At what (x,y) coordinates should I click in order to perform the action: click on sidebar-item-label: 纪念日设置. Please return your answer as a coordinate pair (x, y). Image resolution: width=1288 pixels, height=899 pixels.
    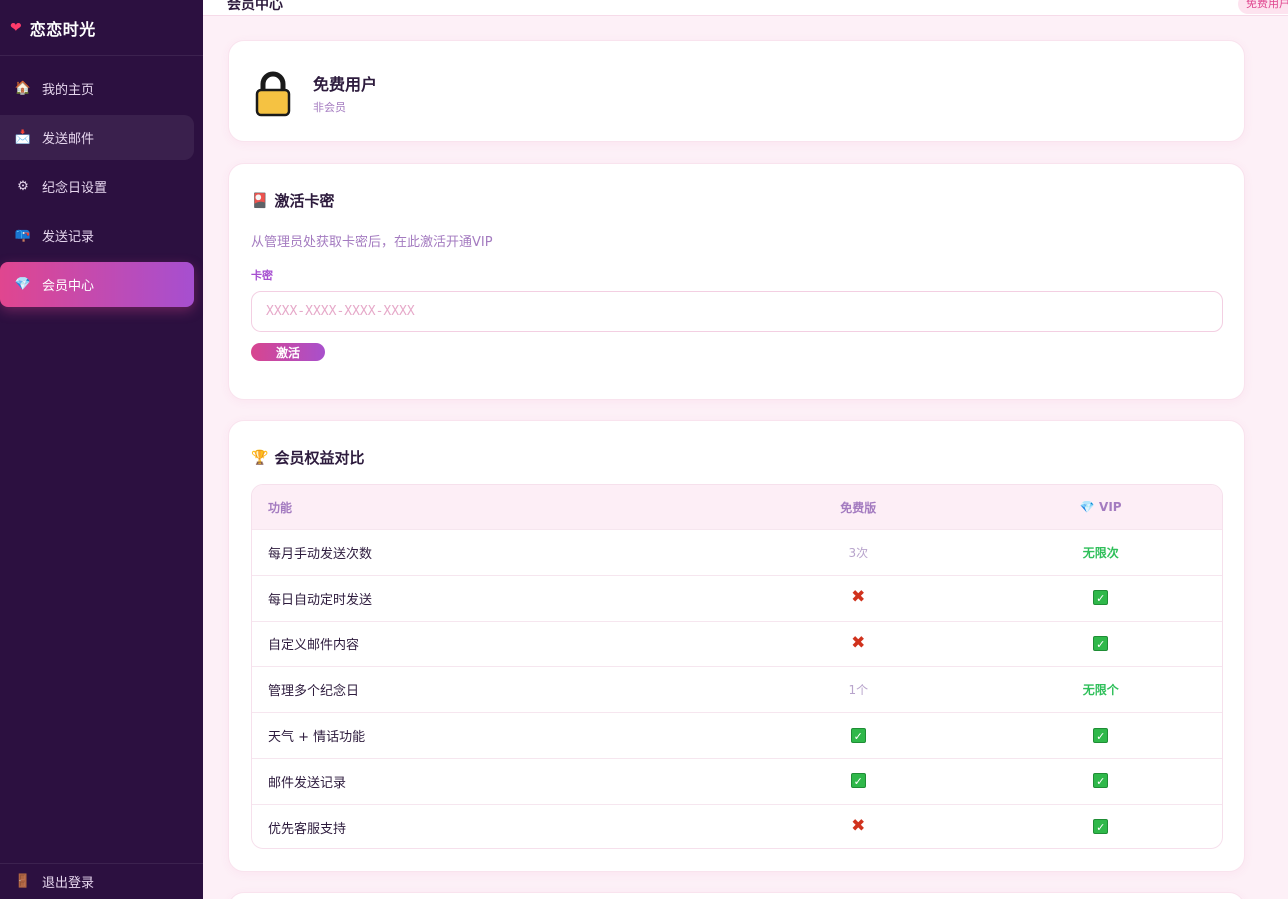
    Looking at the image, I should click on (75, 188).